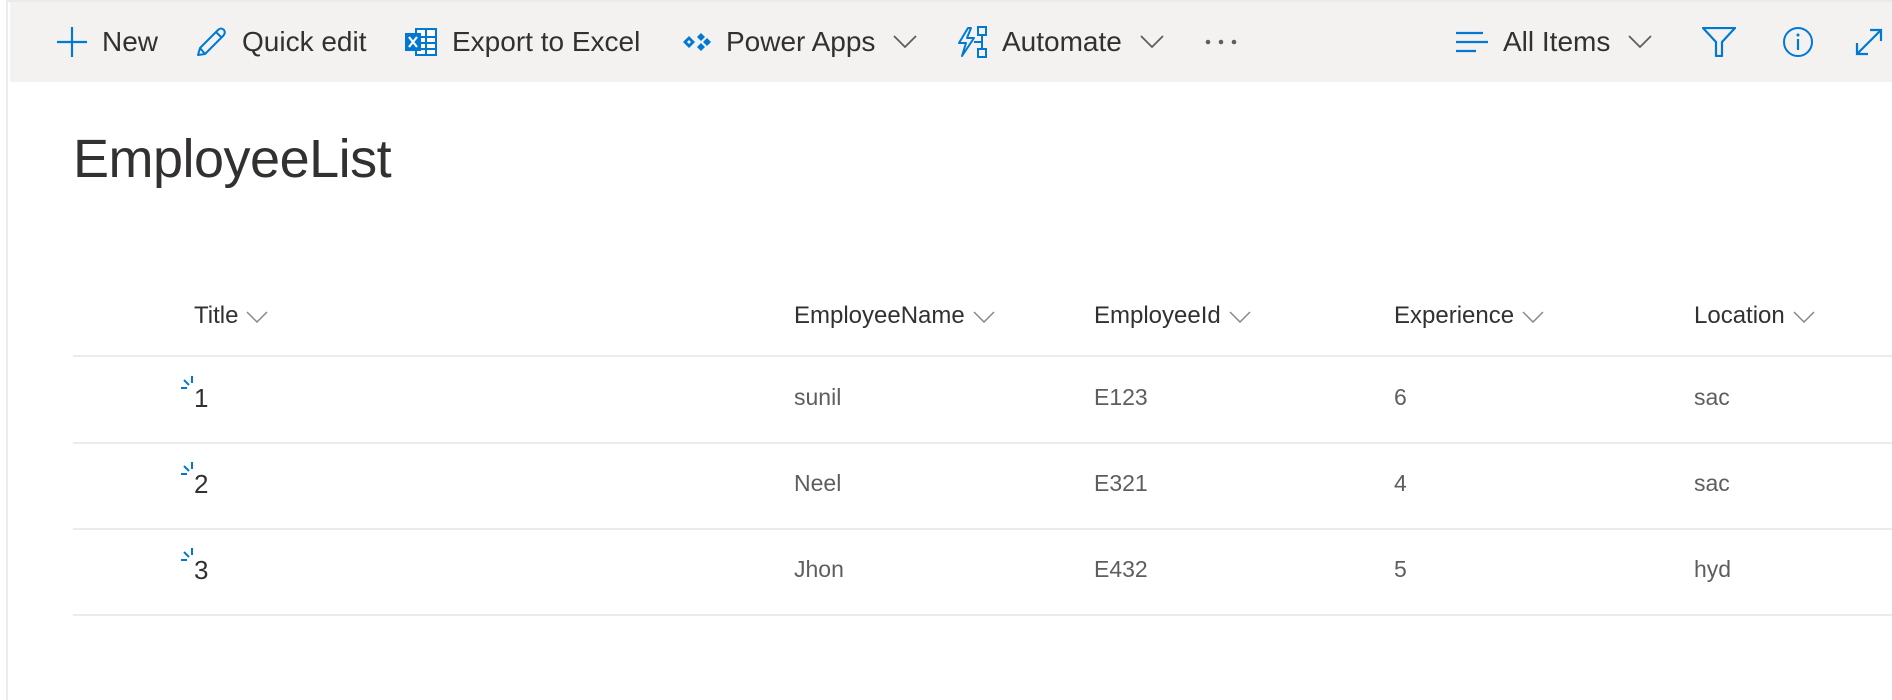 This screenshot has height=700, width=1892. Describe the element at coordinates (1454, 315) in the screenshot. I see `column-header-label: Experience` at that location.